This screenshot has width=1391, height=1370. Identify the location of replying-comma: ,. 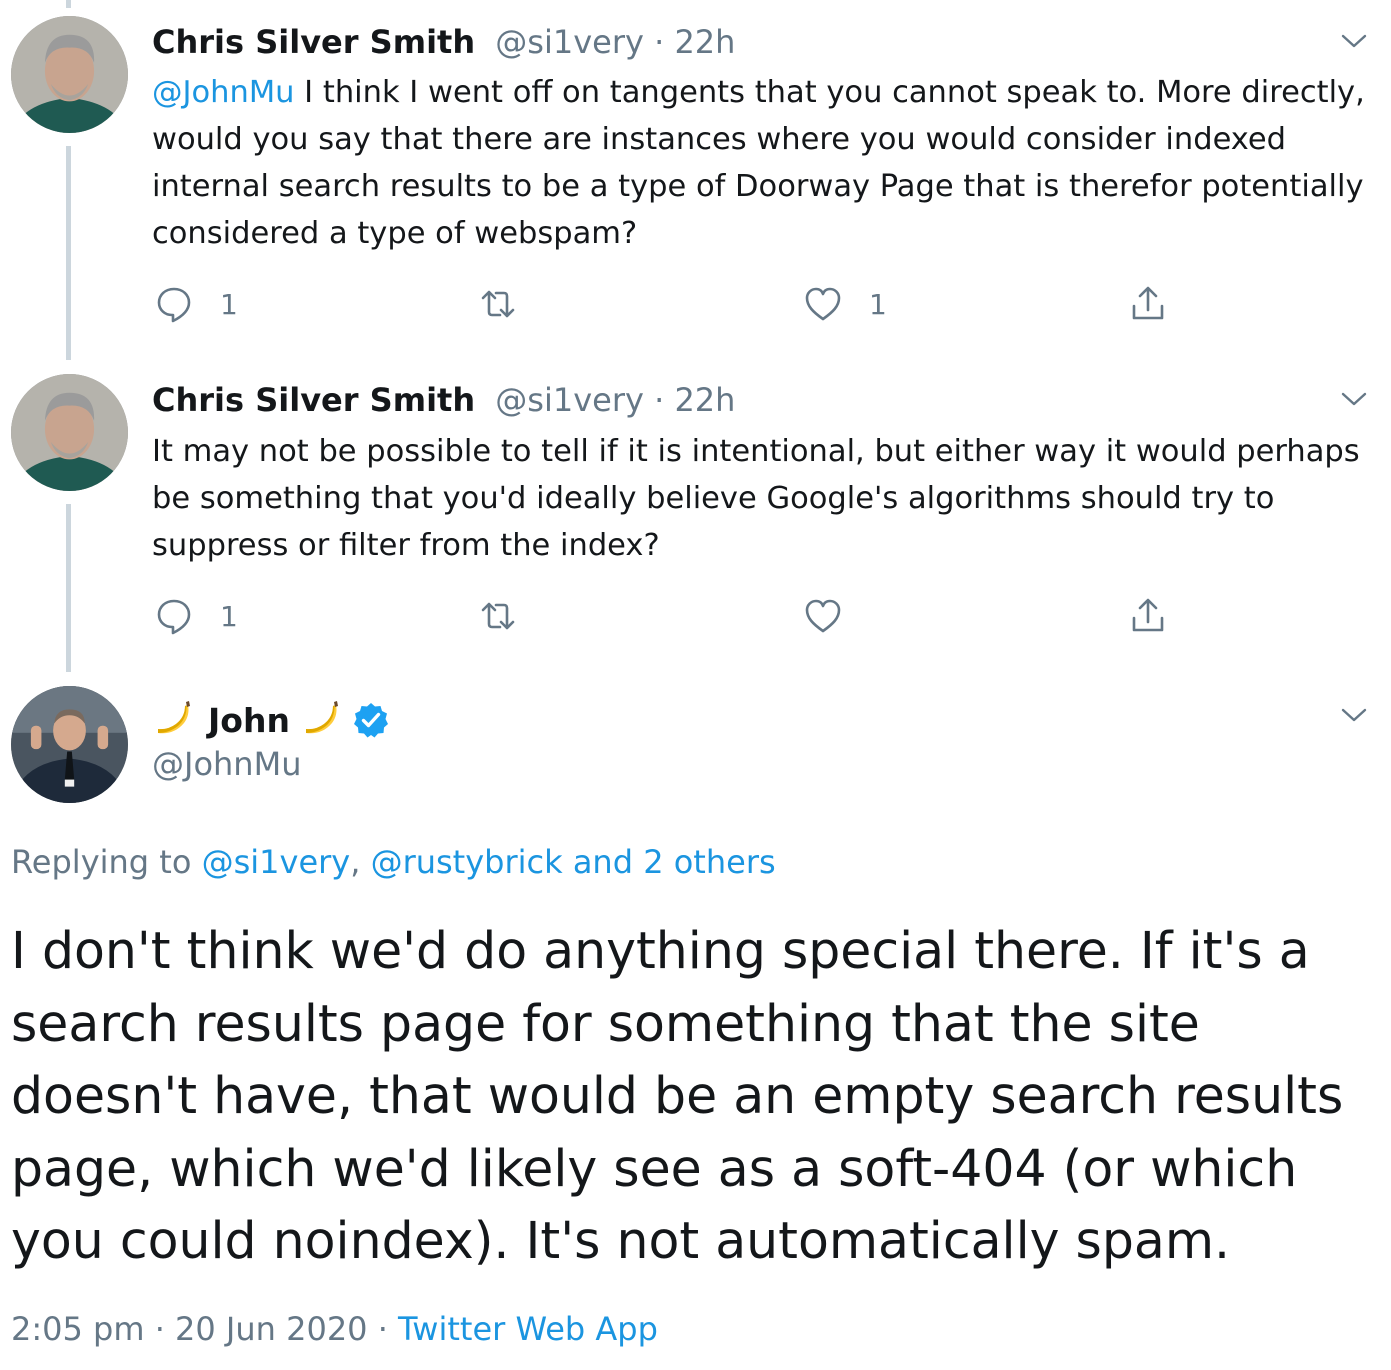
(360, 862).